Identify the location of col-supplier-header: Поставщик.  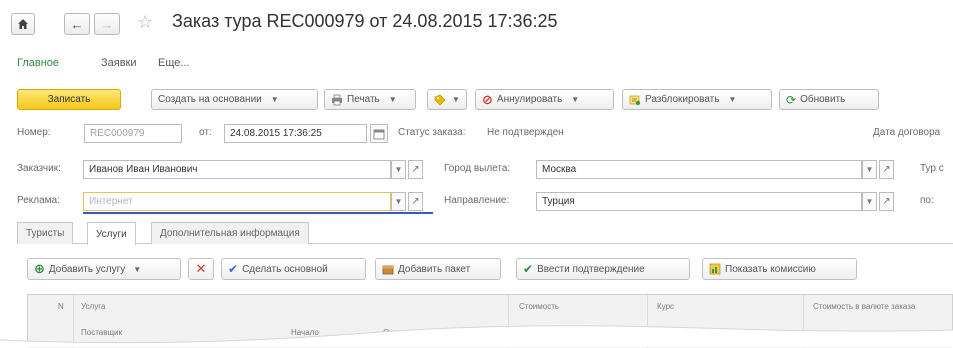
(102, 332).